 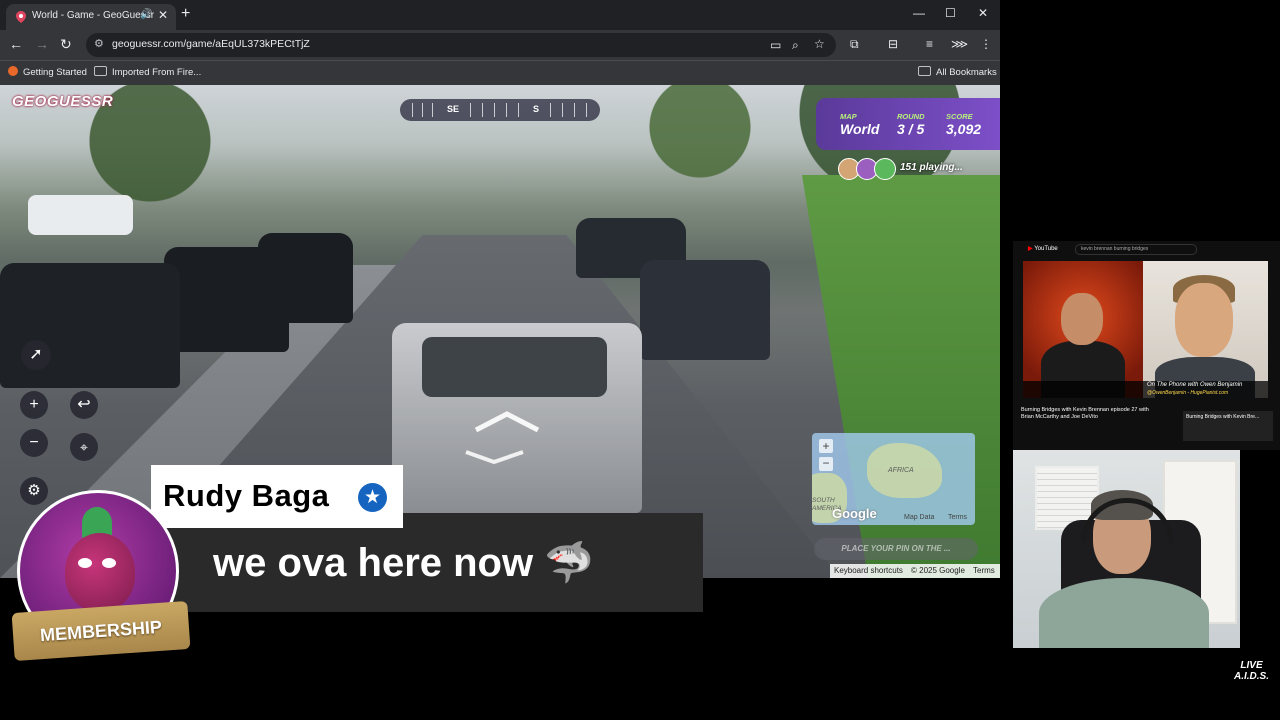 I want to click on windshield, so click(x=514, y=367).